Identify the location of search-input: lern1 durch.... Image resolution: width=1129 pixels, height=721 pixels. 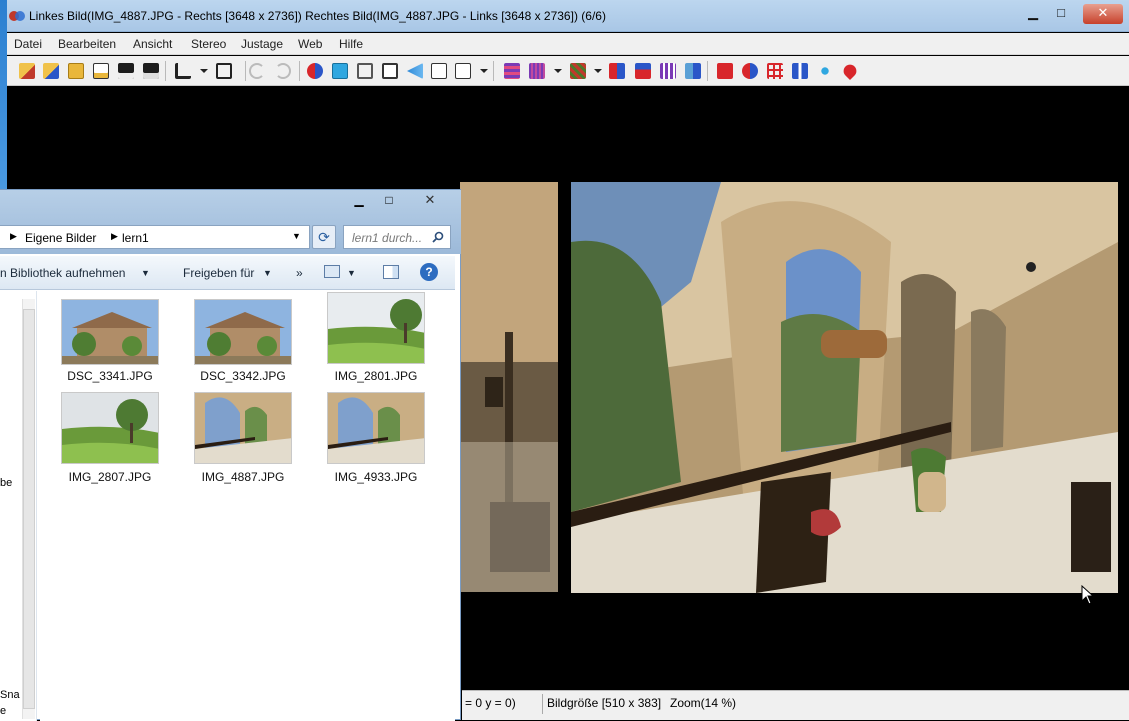
(397, 237).